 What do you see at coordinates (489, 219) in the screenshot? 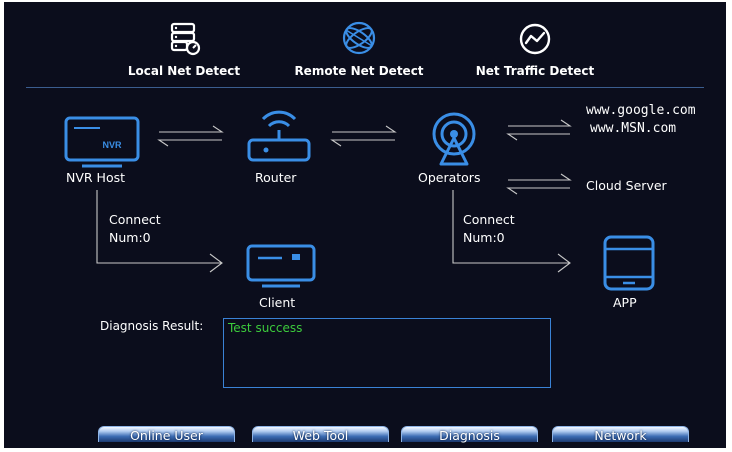
I see `app-connect-label: Connect` at bounding box center [489, 219].